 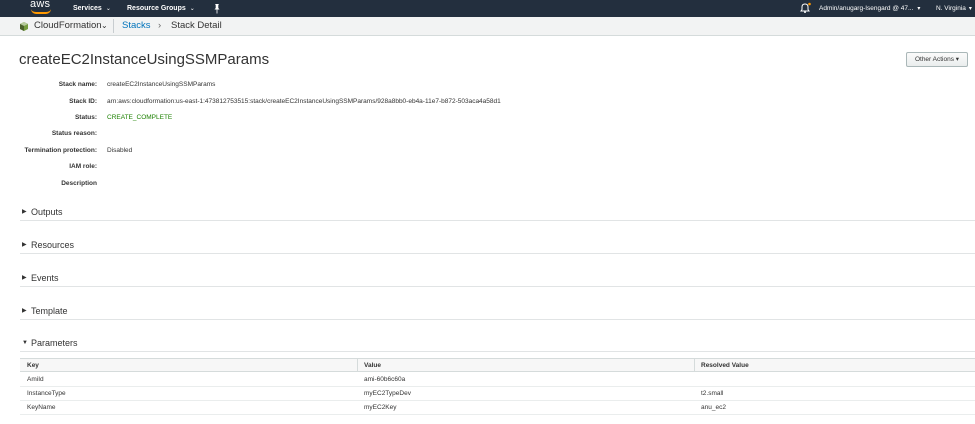 What do you see at coordinates (196, 25) in the screenshot?
I see `breadcrumb-current: Stack Detail` at bounding box center [196, 25].